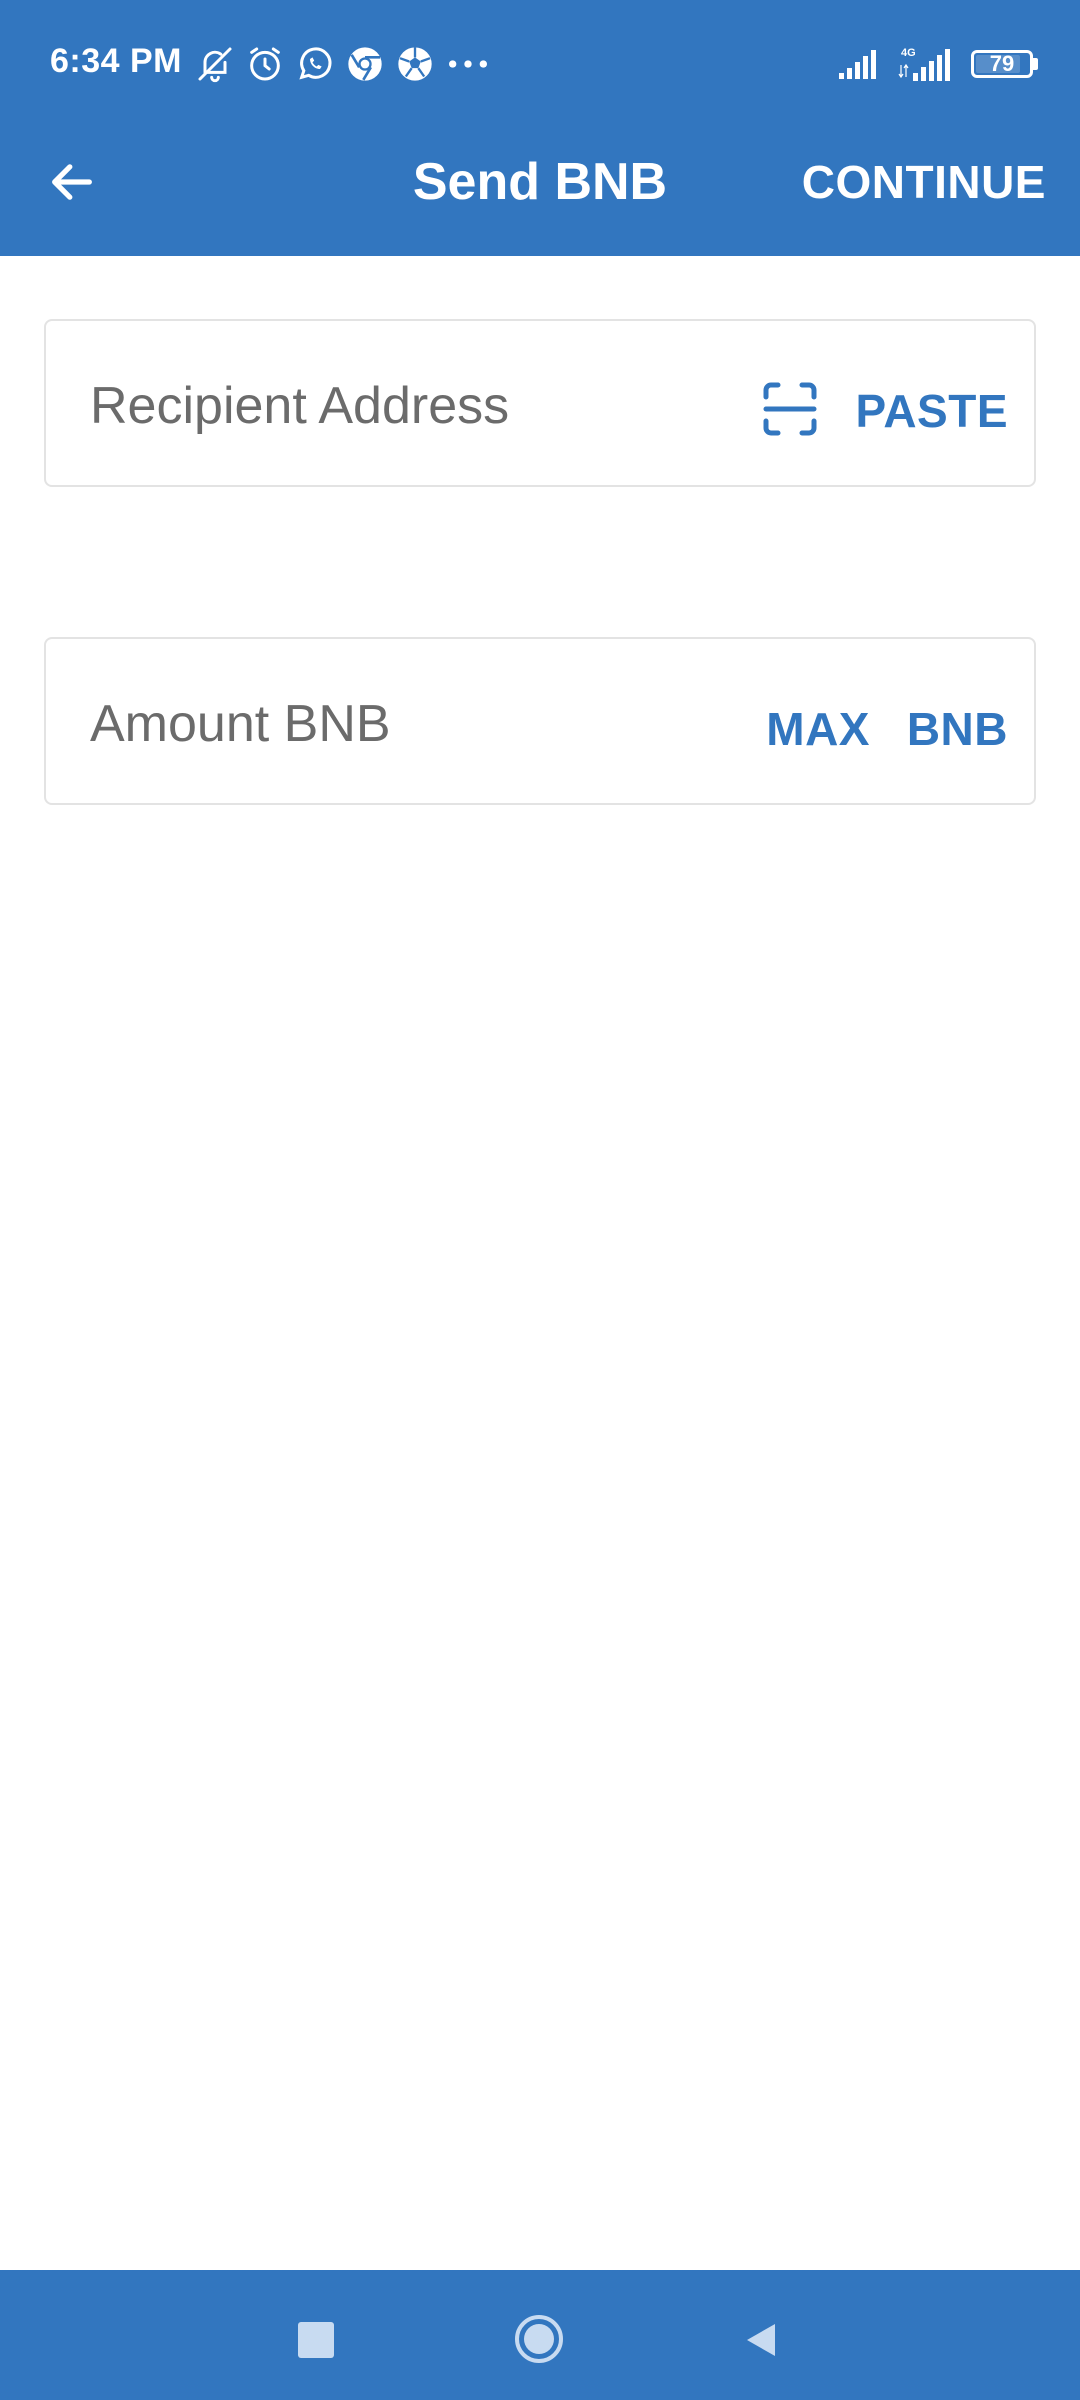 The height and width of the screenshot is (2400, 1080). What do you see at coordinates (924, 64) in the screenshot?
I see `signal-4g-icon: 4G` at bounding box center [924, 64].